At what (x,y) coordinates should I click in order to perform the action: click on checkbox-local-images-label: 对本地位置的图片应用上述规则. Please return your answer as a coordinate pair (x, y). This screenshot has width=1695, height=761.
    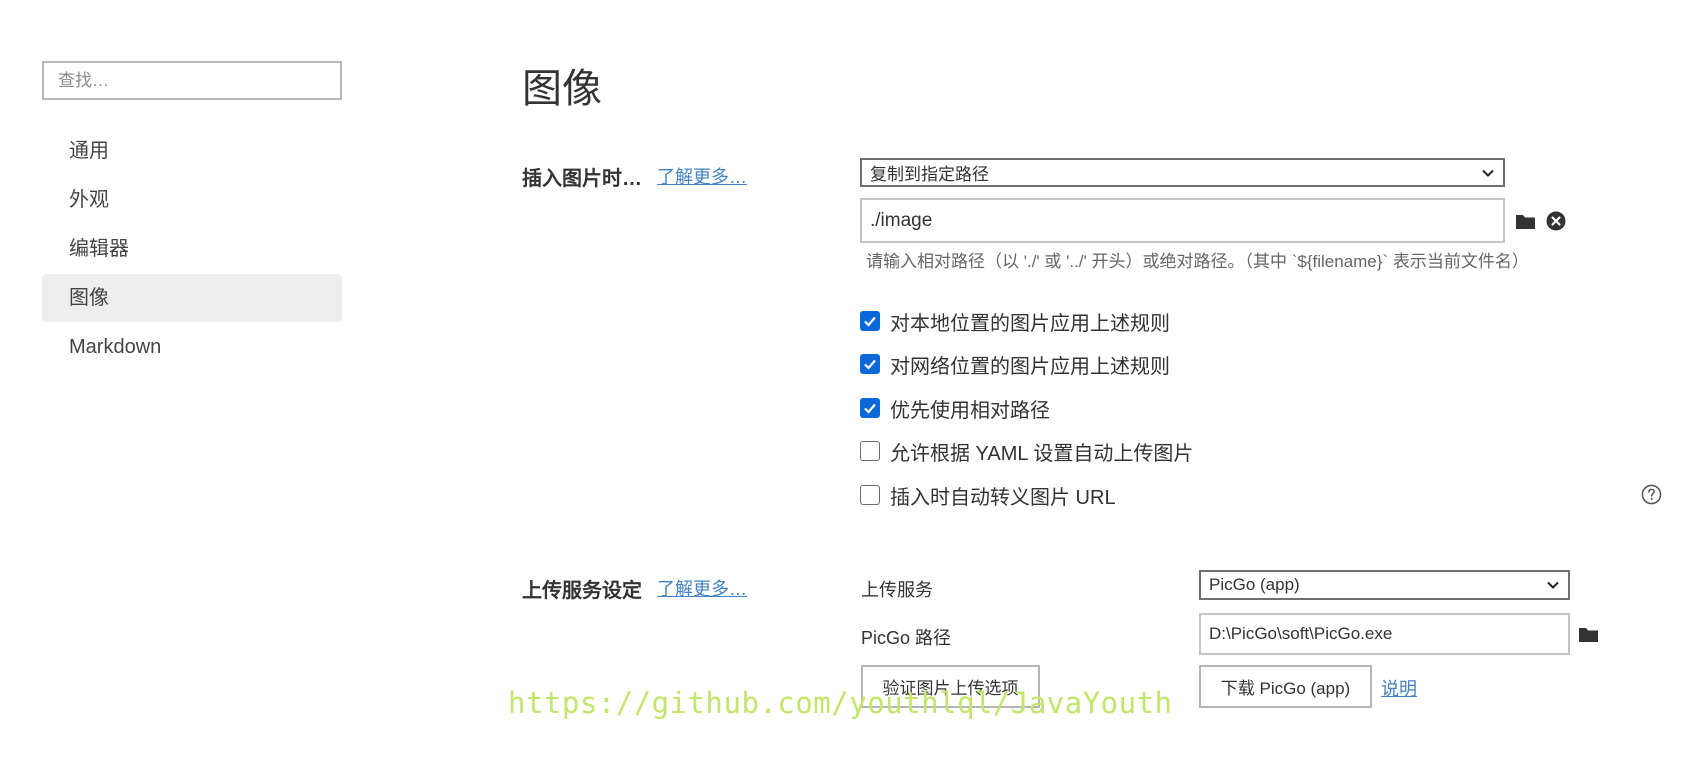
    Looking at the image, I should click on (1030, 323).